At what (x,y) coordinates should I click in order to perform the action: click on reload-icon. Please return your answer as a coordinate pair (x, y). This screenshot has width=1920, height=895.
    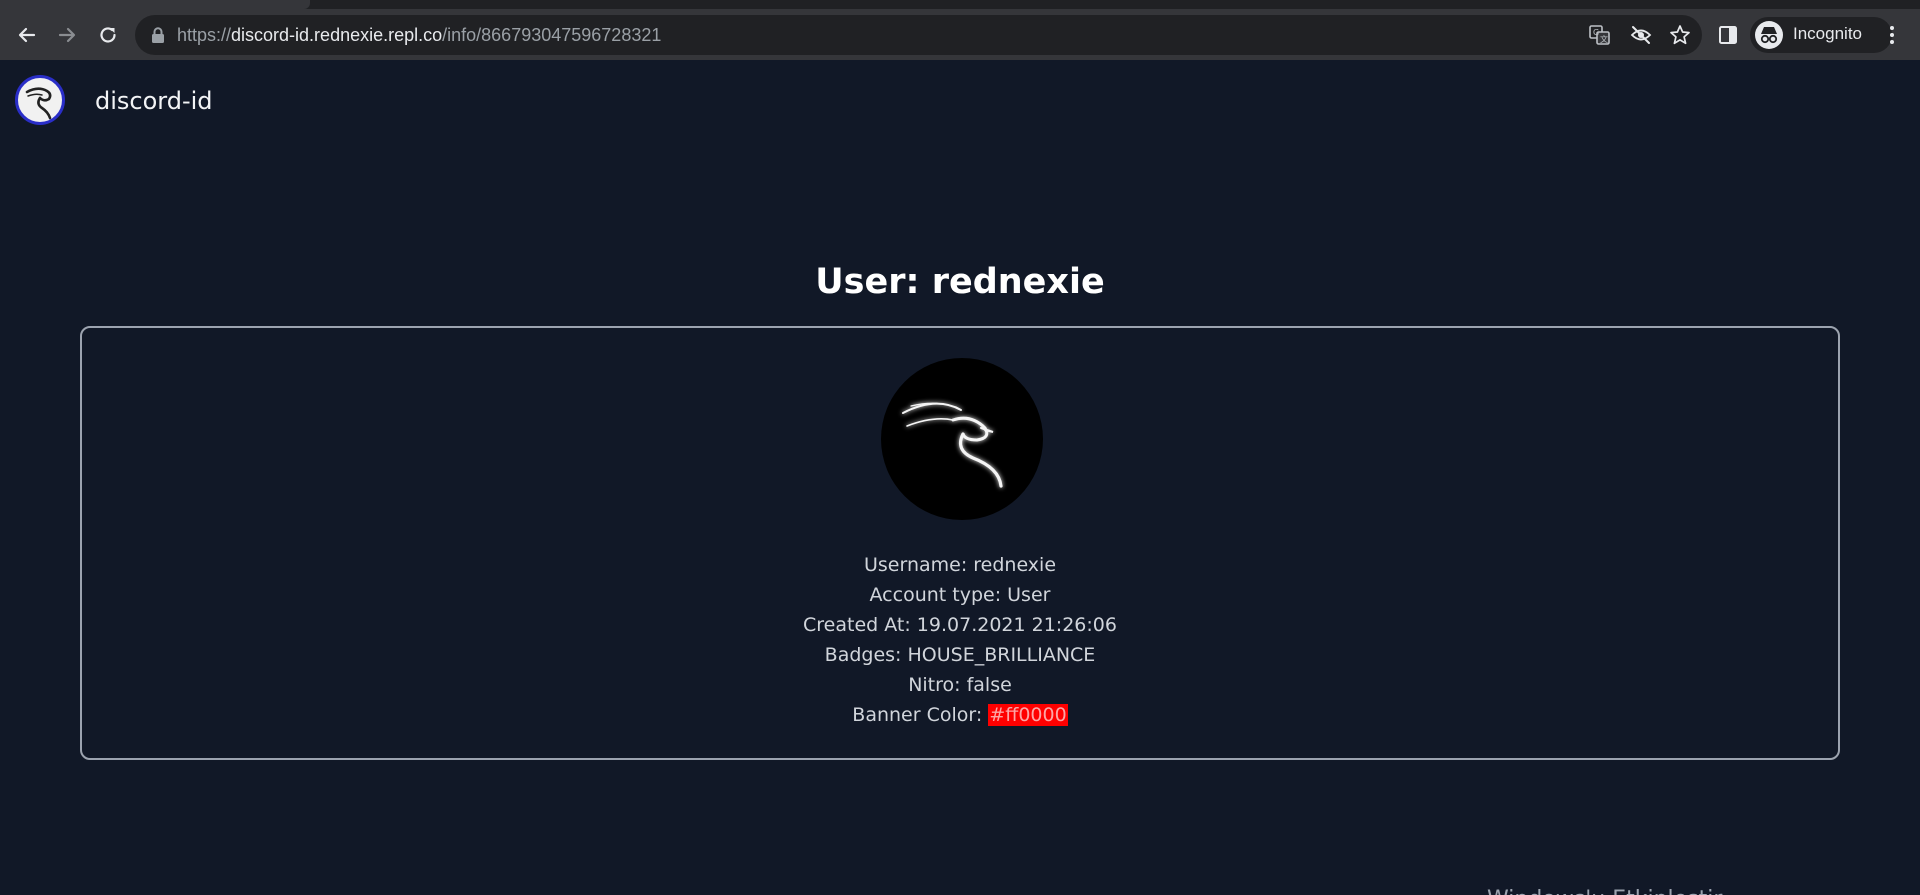
    Looking at the image, I should click on (108, 35).